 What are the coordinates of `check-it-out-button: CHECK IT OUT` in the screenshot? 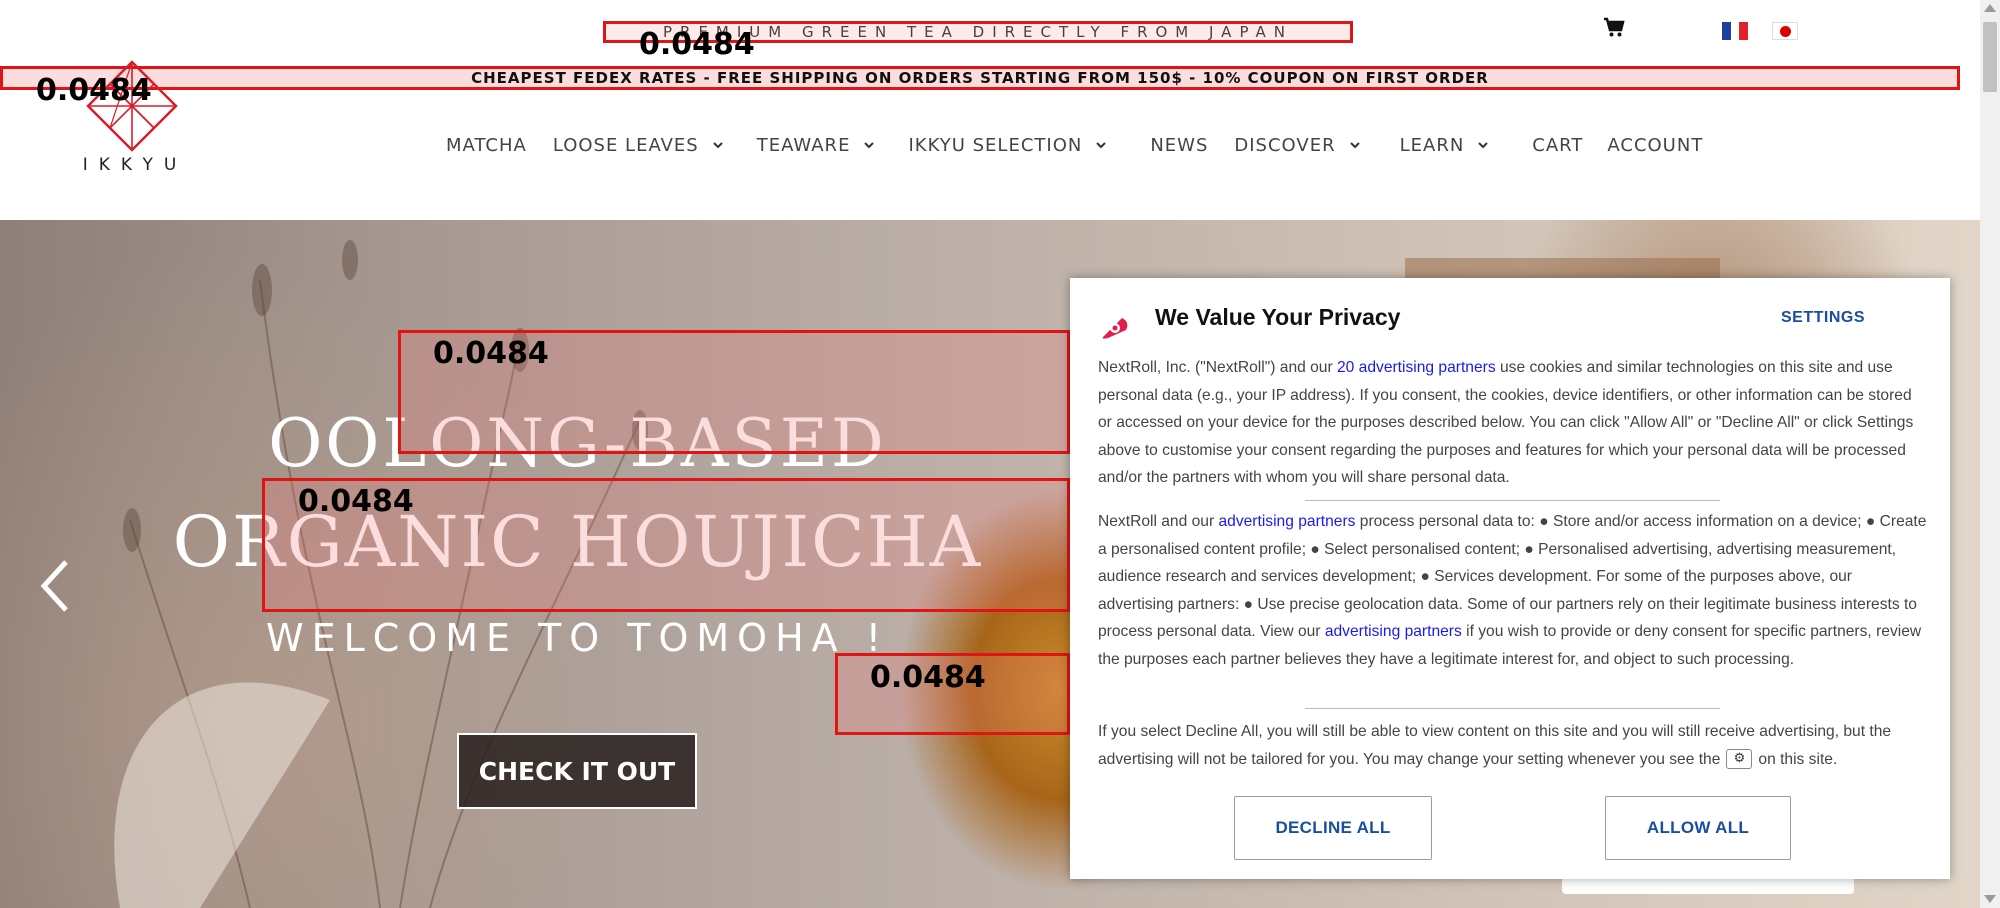 It's located at (577, 771).